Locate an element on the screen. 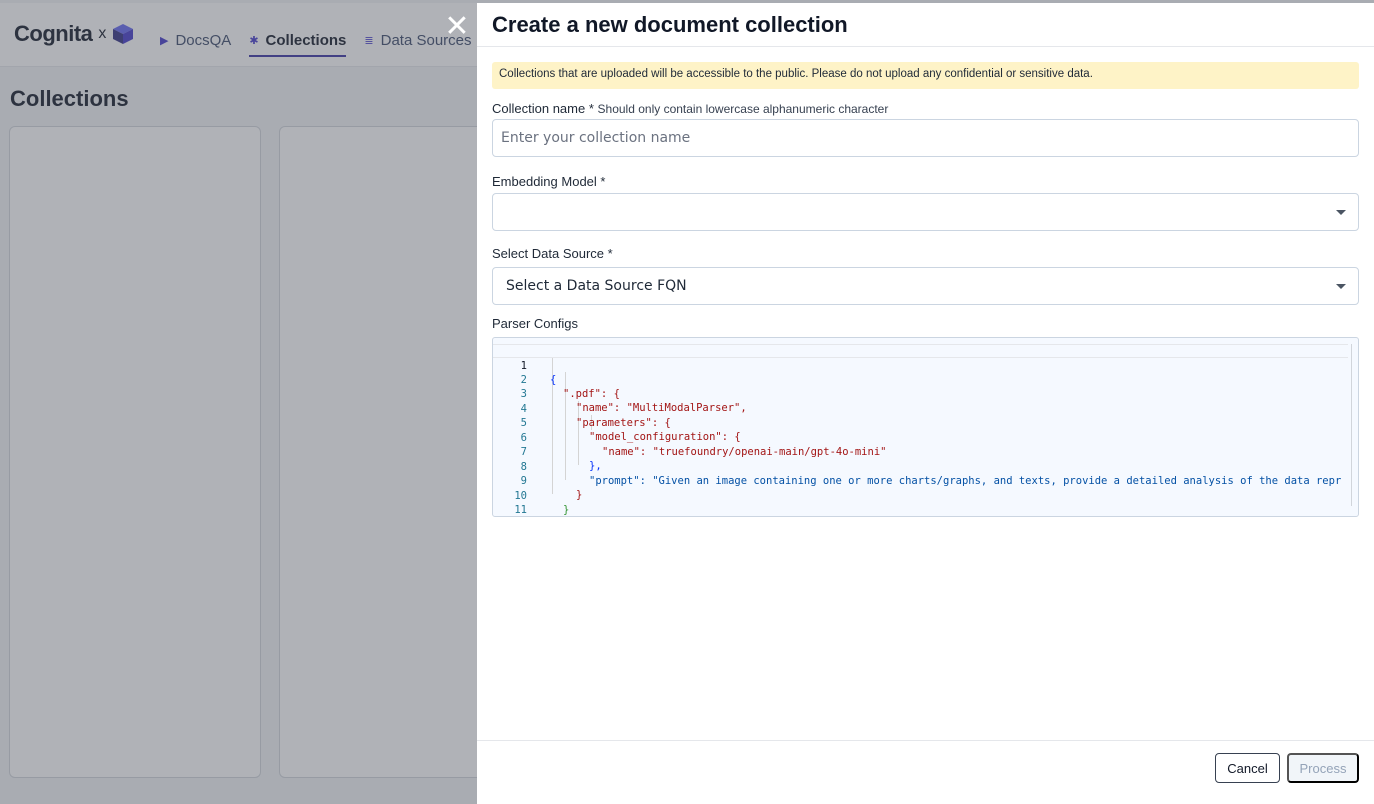 This screenshot has height=804, width=1374. drawer-footer: Cancel Process is located at coordinates (925, 772).